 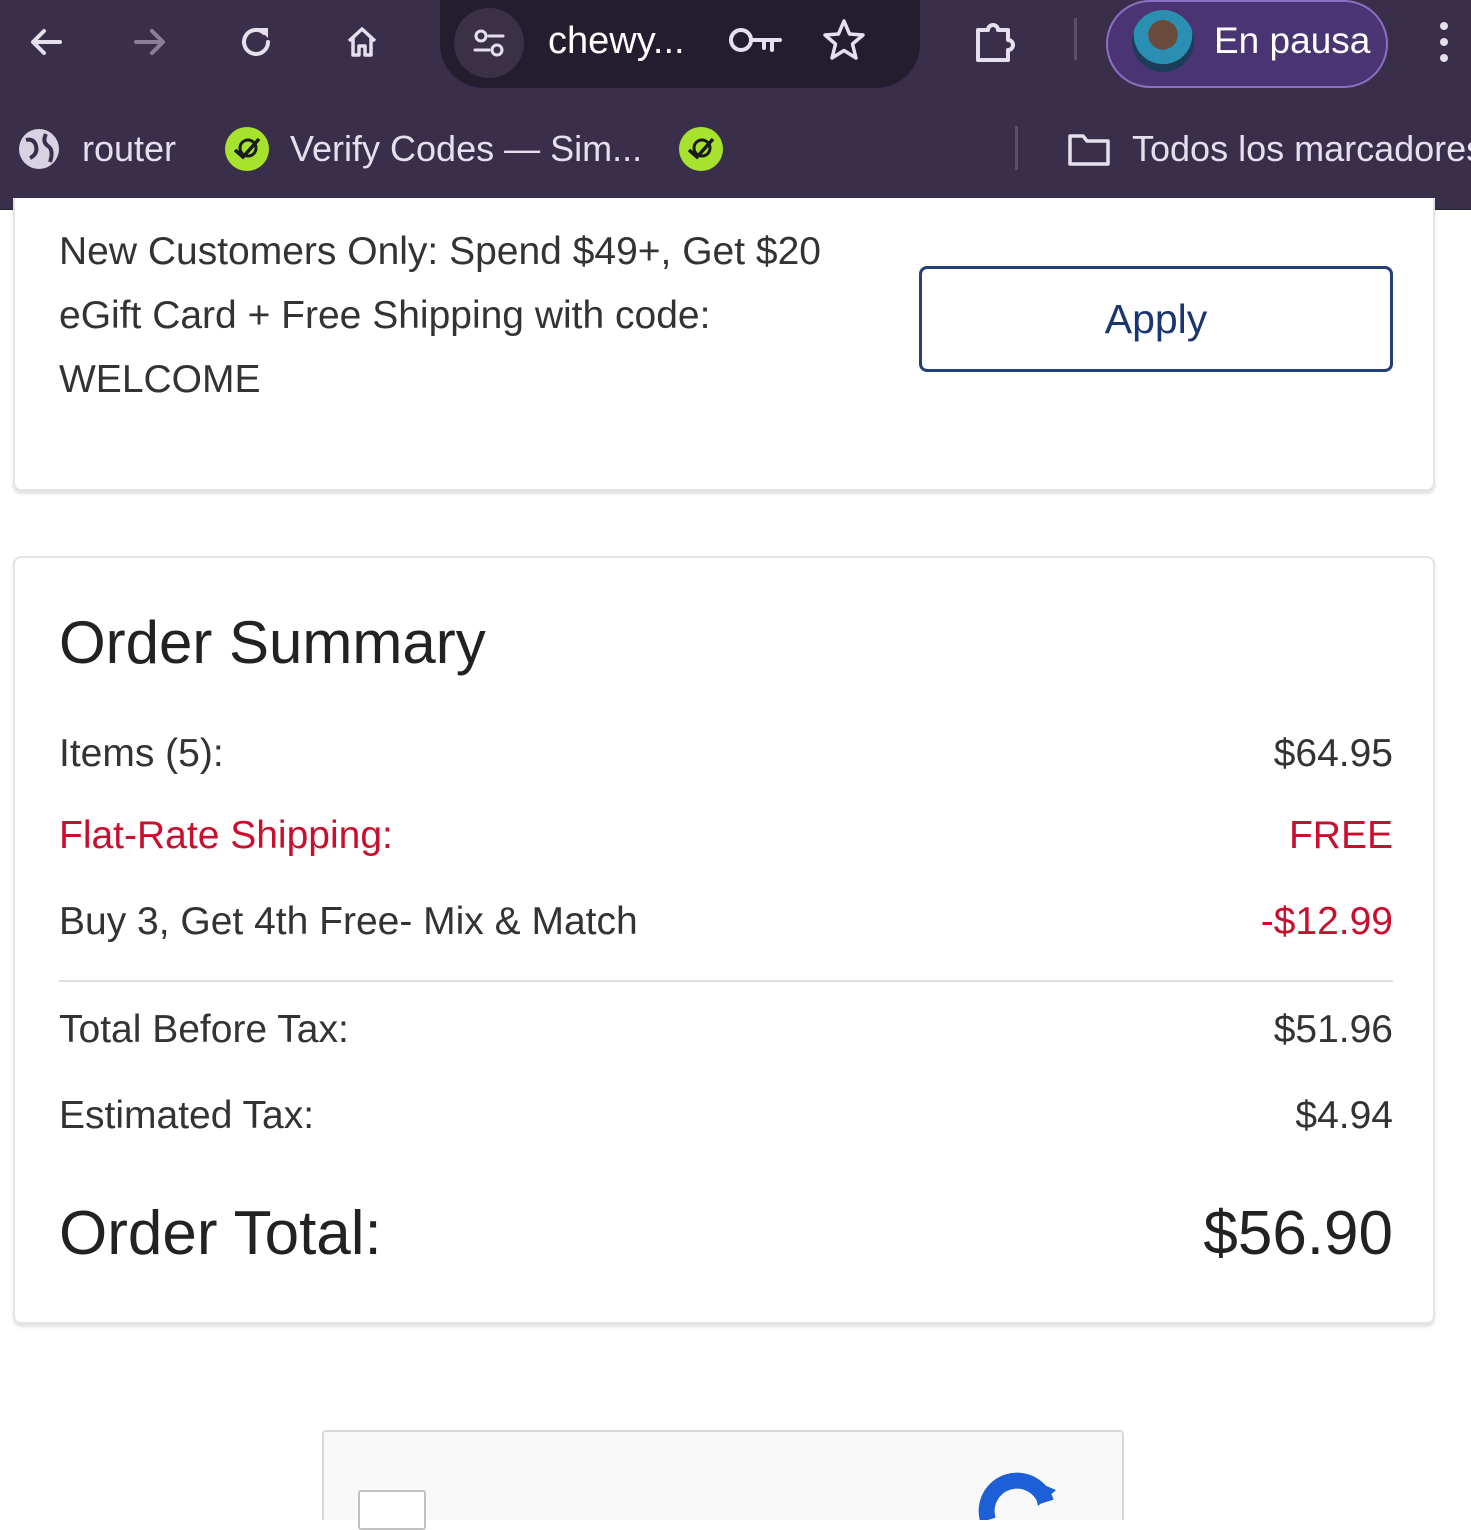 I want to click on tune-icon, so click(x=489, y=43).